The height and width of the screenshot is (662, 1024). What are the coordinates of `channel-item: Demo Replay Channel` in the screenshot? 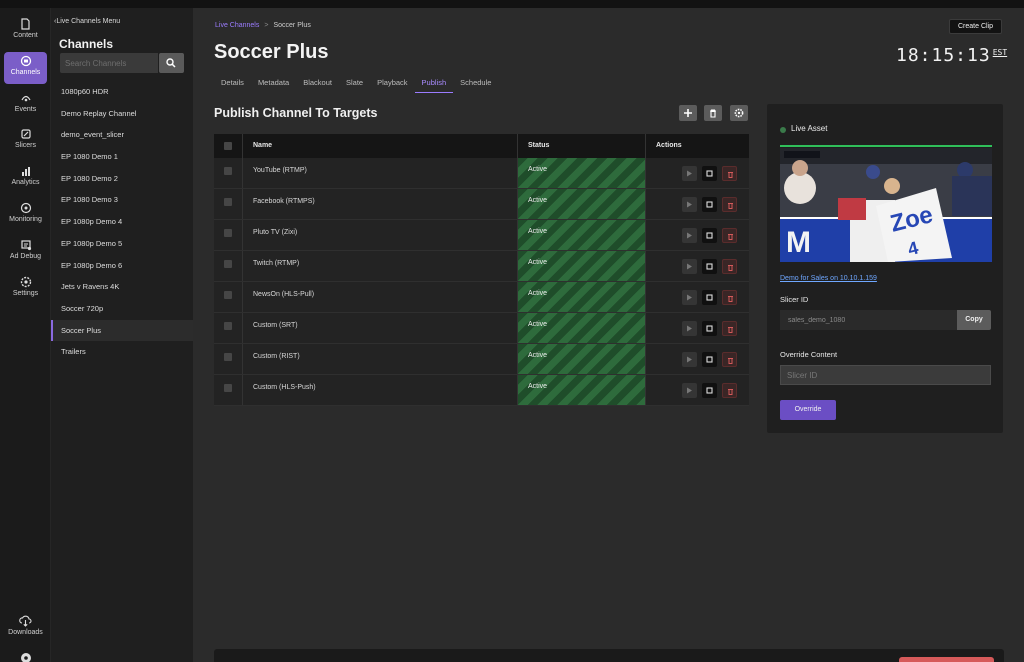 It's located at (122, 114).